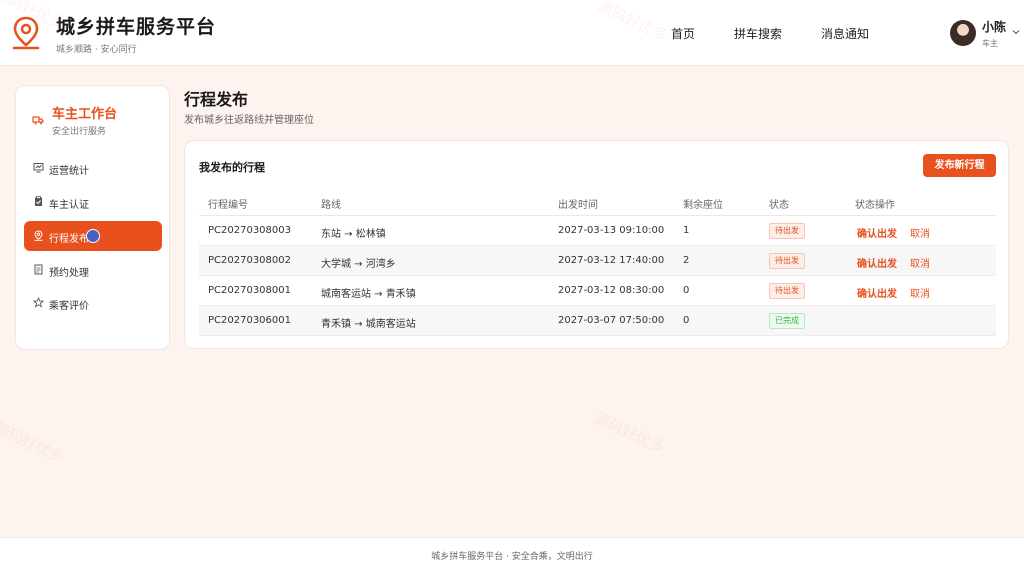  What do you see at coordinates (368, 294) in the screenshot?
I see `trip-route: 城南客运站 → 青禾镇` at bounding box center [368, 294].